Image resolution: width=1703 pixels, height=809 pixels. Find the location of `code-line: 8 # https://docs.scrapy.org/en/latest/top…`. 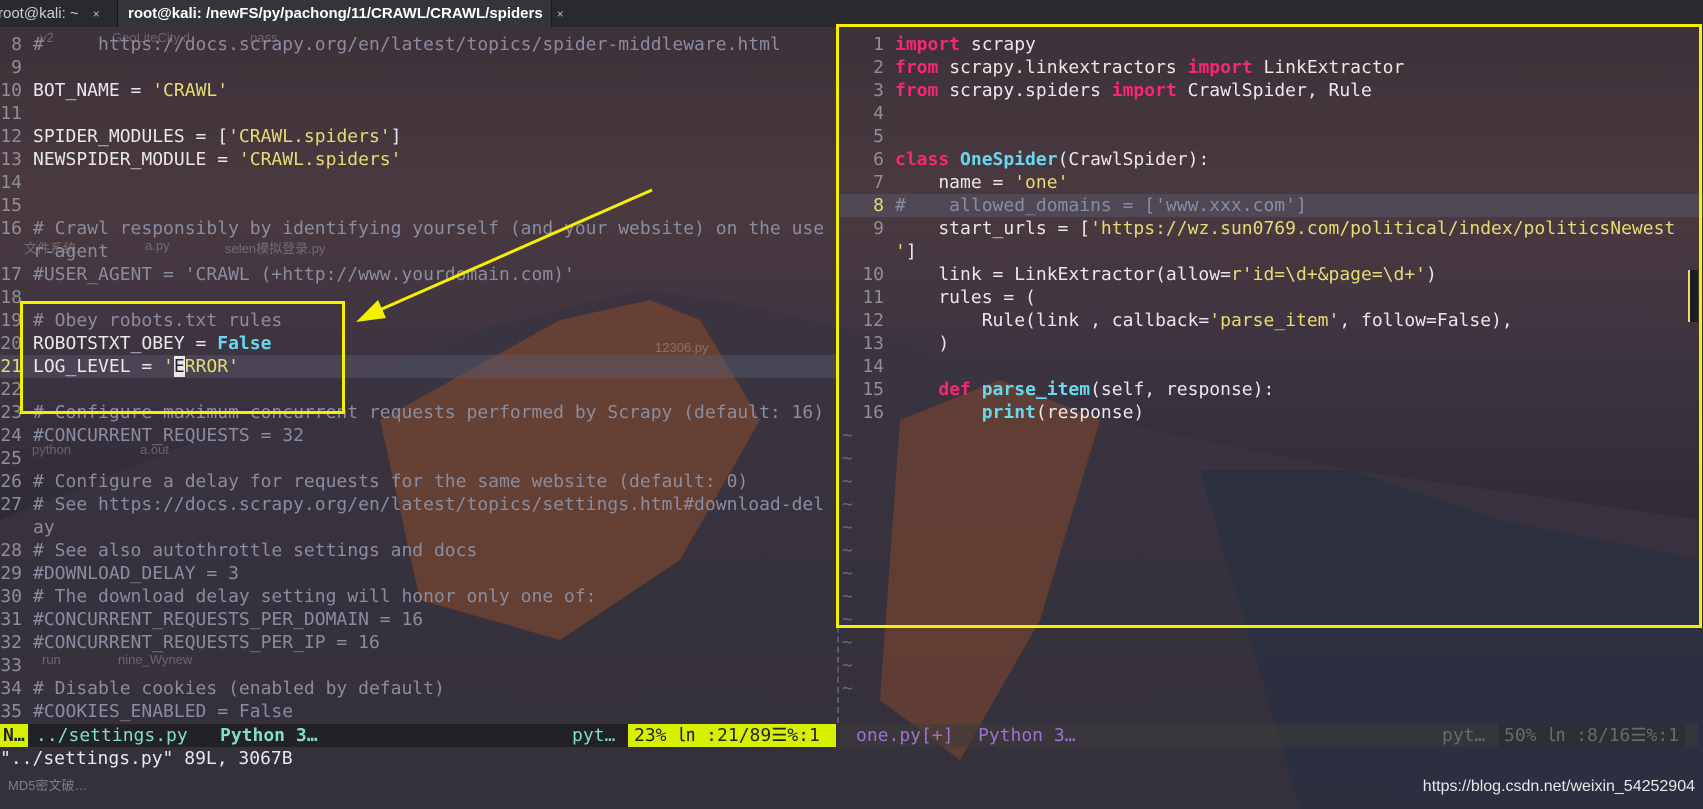

code-line: 8 # https://docs.scrapy.org/en/latest/top… is located at coordinates (418, 44).